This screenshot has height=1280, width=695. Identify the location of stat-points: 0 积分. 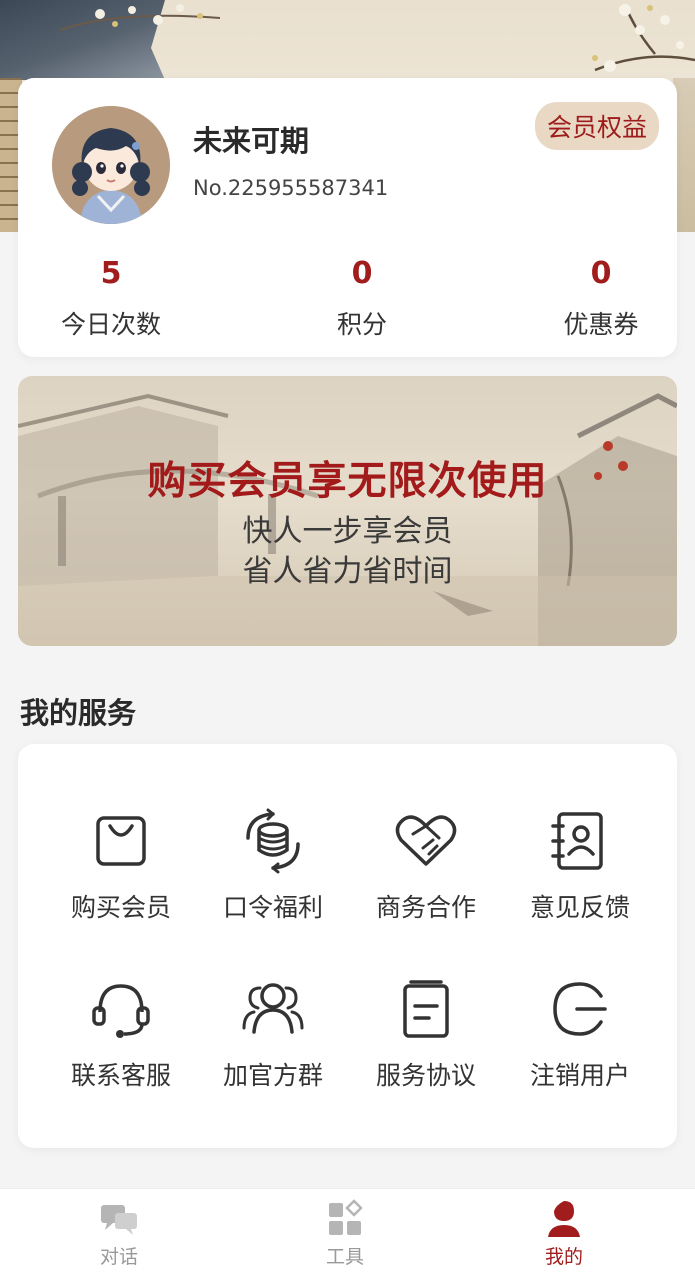
(362, 298).